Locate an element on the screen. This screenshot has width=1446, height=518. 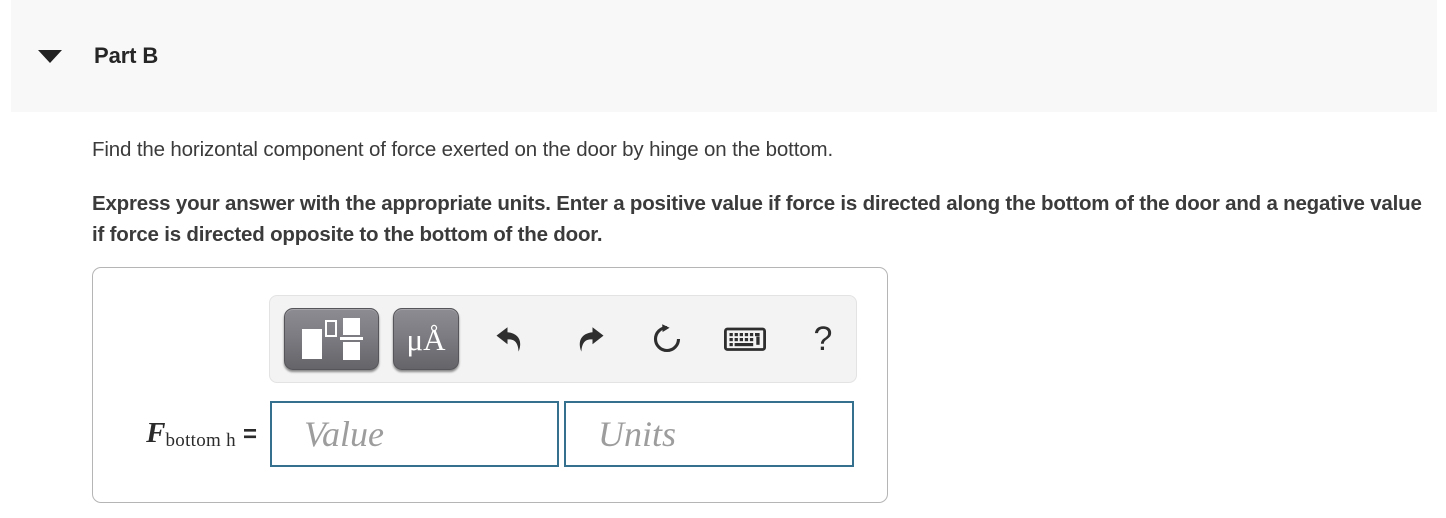
math-template-button is located at coordinates (331, 339).